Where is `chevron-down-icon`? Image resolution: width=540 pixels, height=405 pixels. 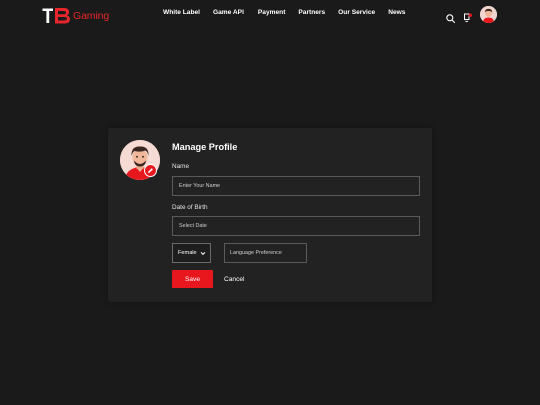
chevron-down-icon is located at coordinates (203, 253).